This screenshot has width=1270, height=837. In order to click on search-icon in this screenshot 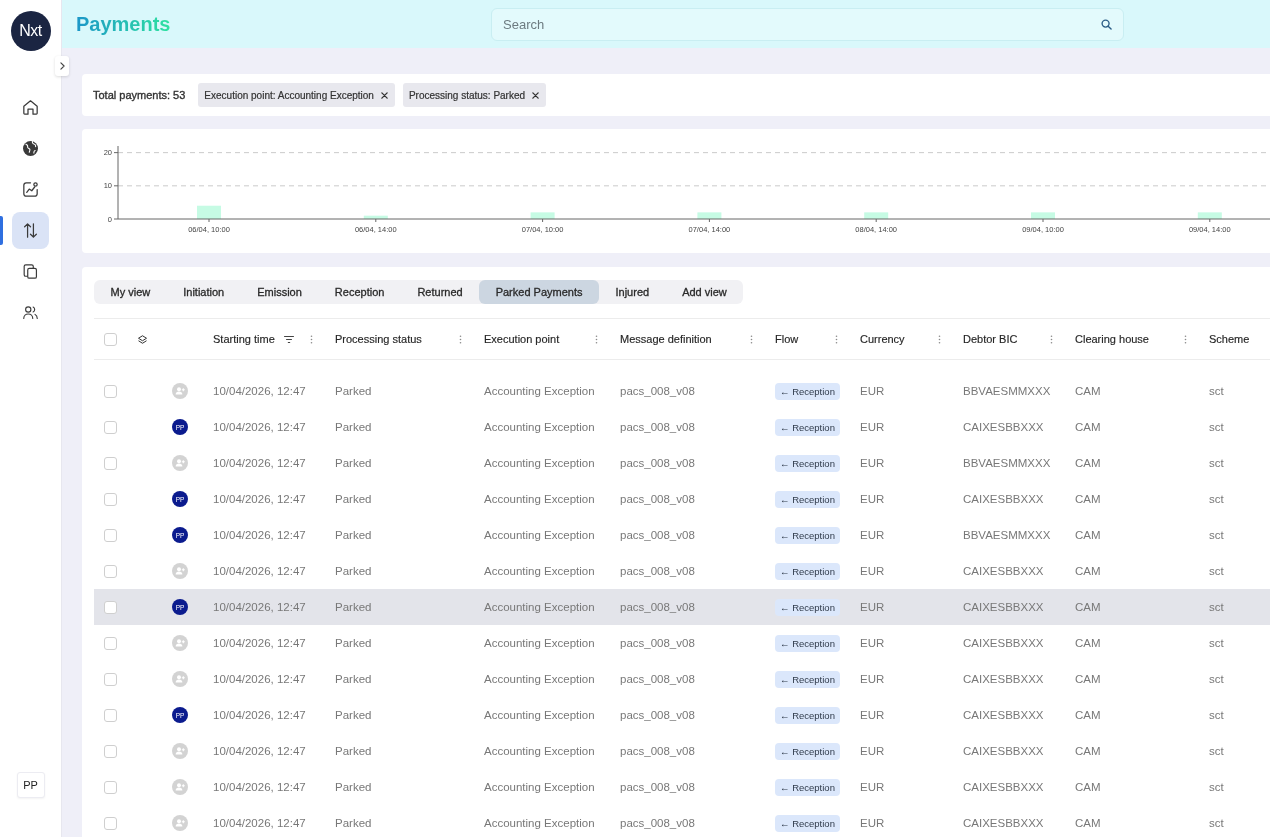, I will do `click(1106, 24)`.